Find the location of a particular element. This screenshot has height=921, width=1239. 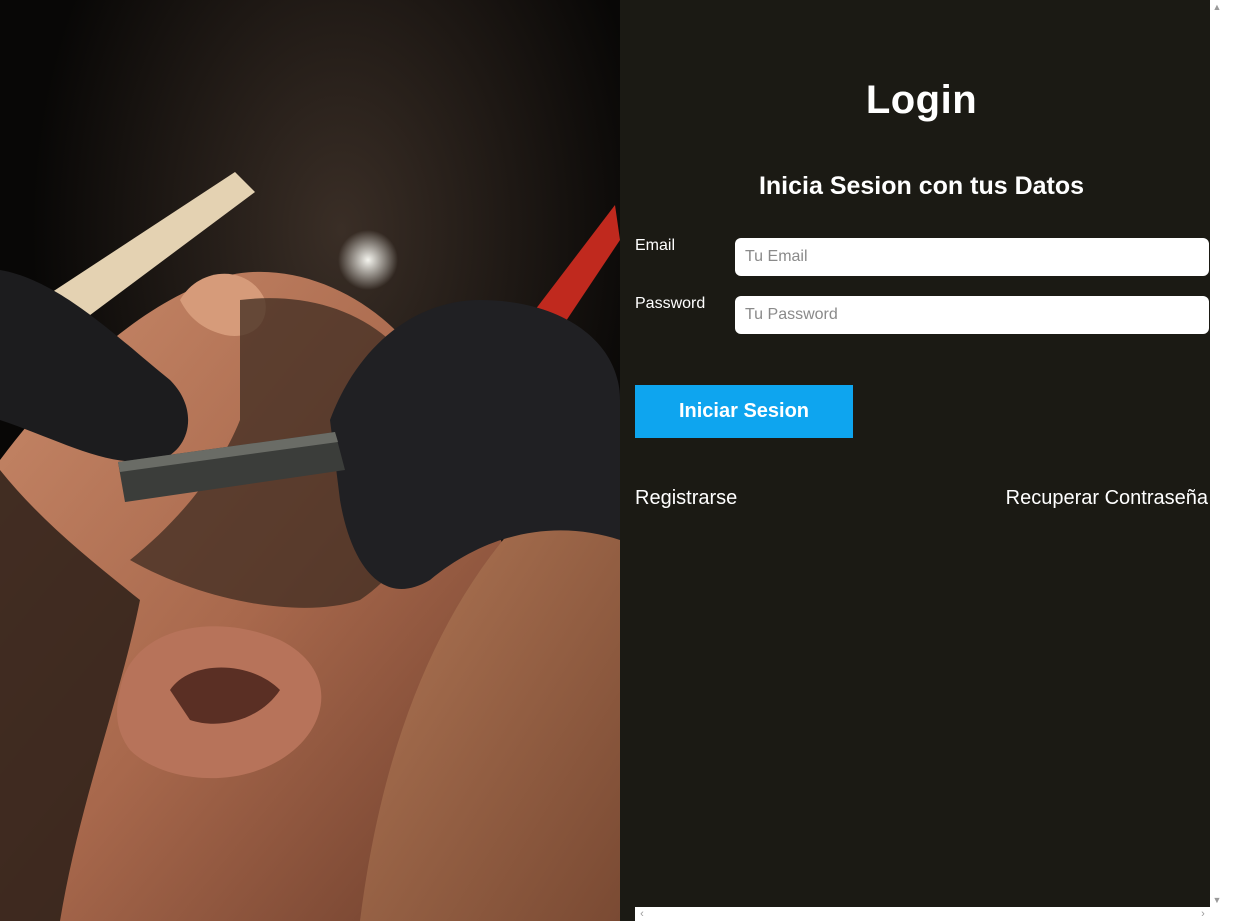

email-field is located at coordinates (972, 257).